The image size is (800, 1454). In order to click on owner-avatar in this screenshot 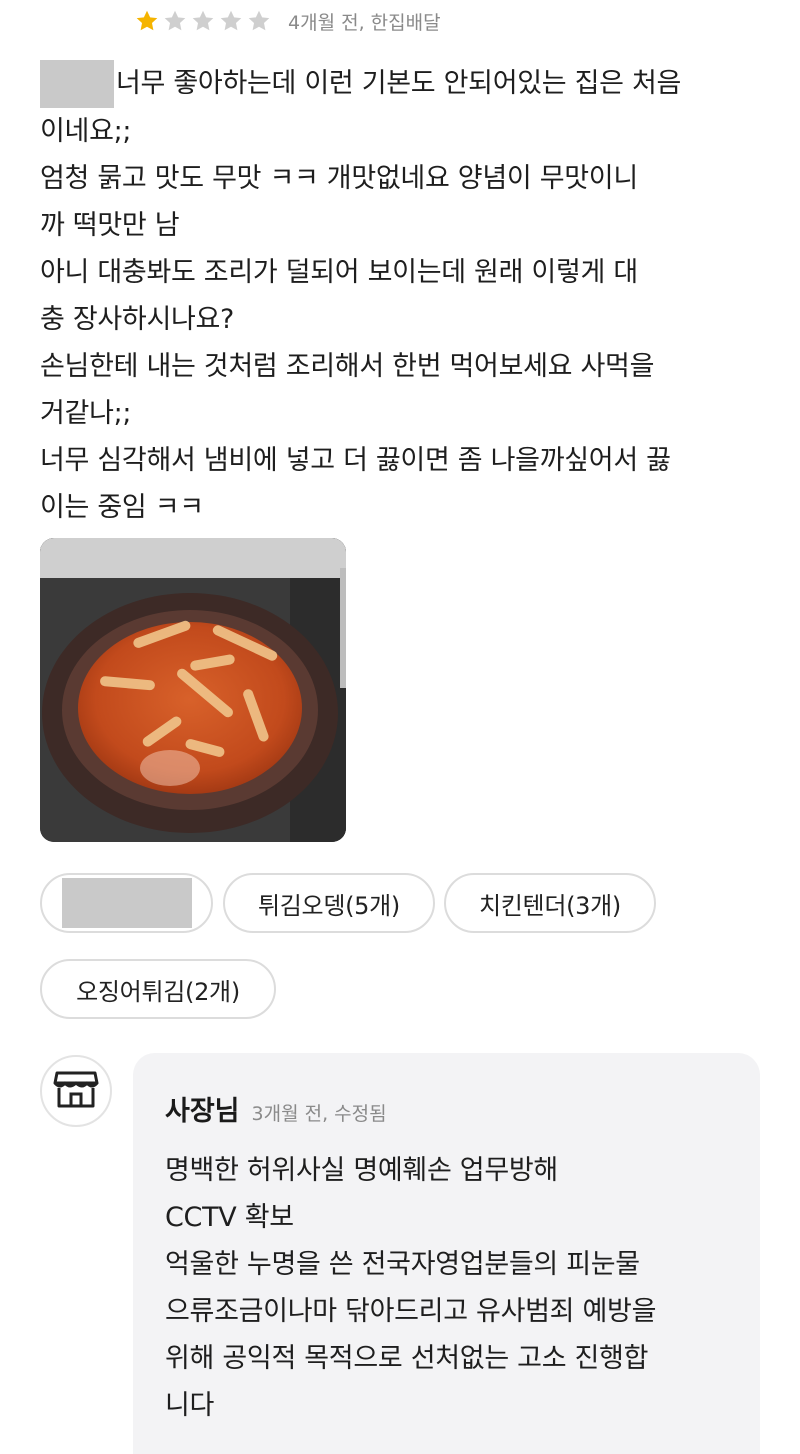, I will do `click(76, 1091)`.